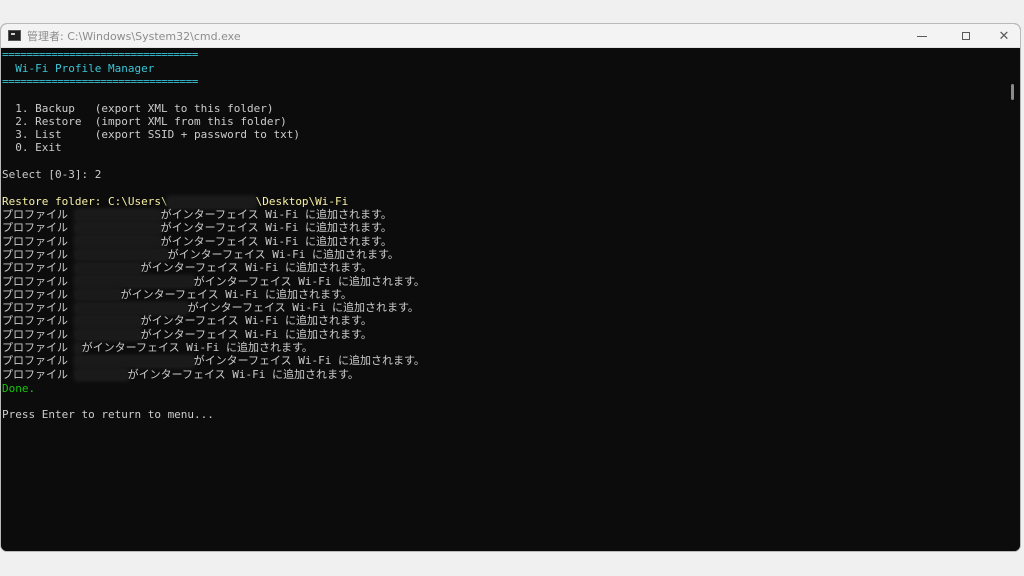 The image size is (1024, 576). I want to click on redacted-username, so click(211, 202).